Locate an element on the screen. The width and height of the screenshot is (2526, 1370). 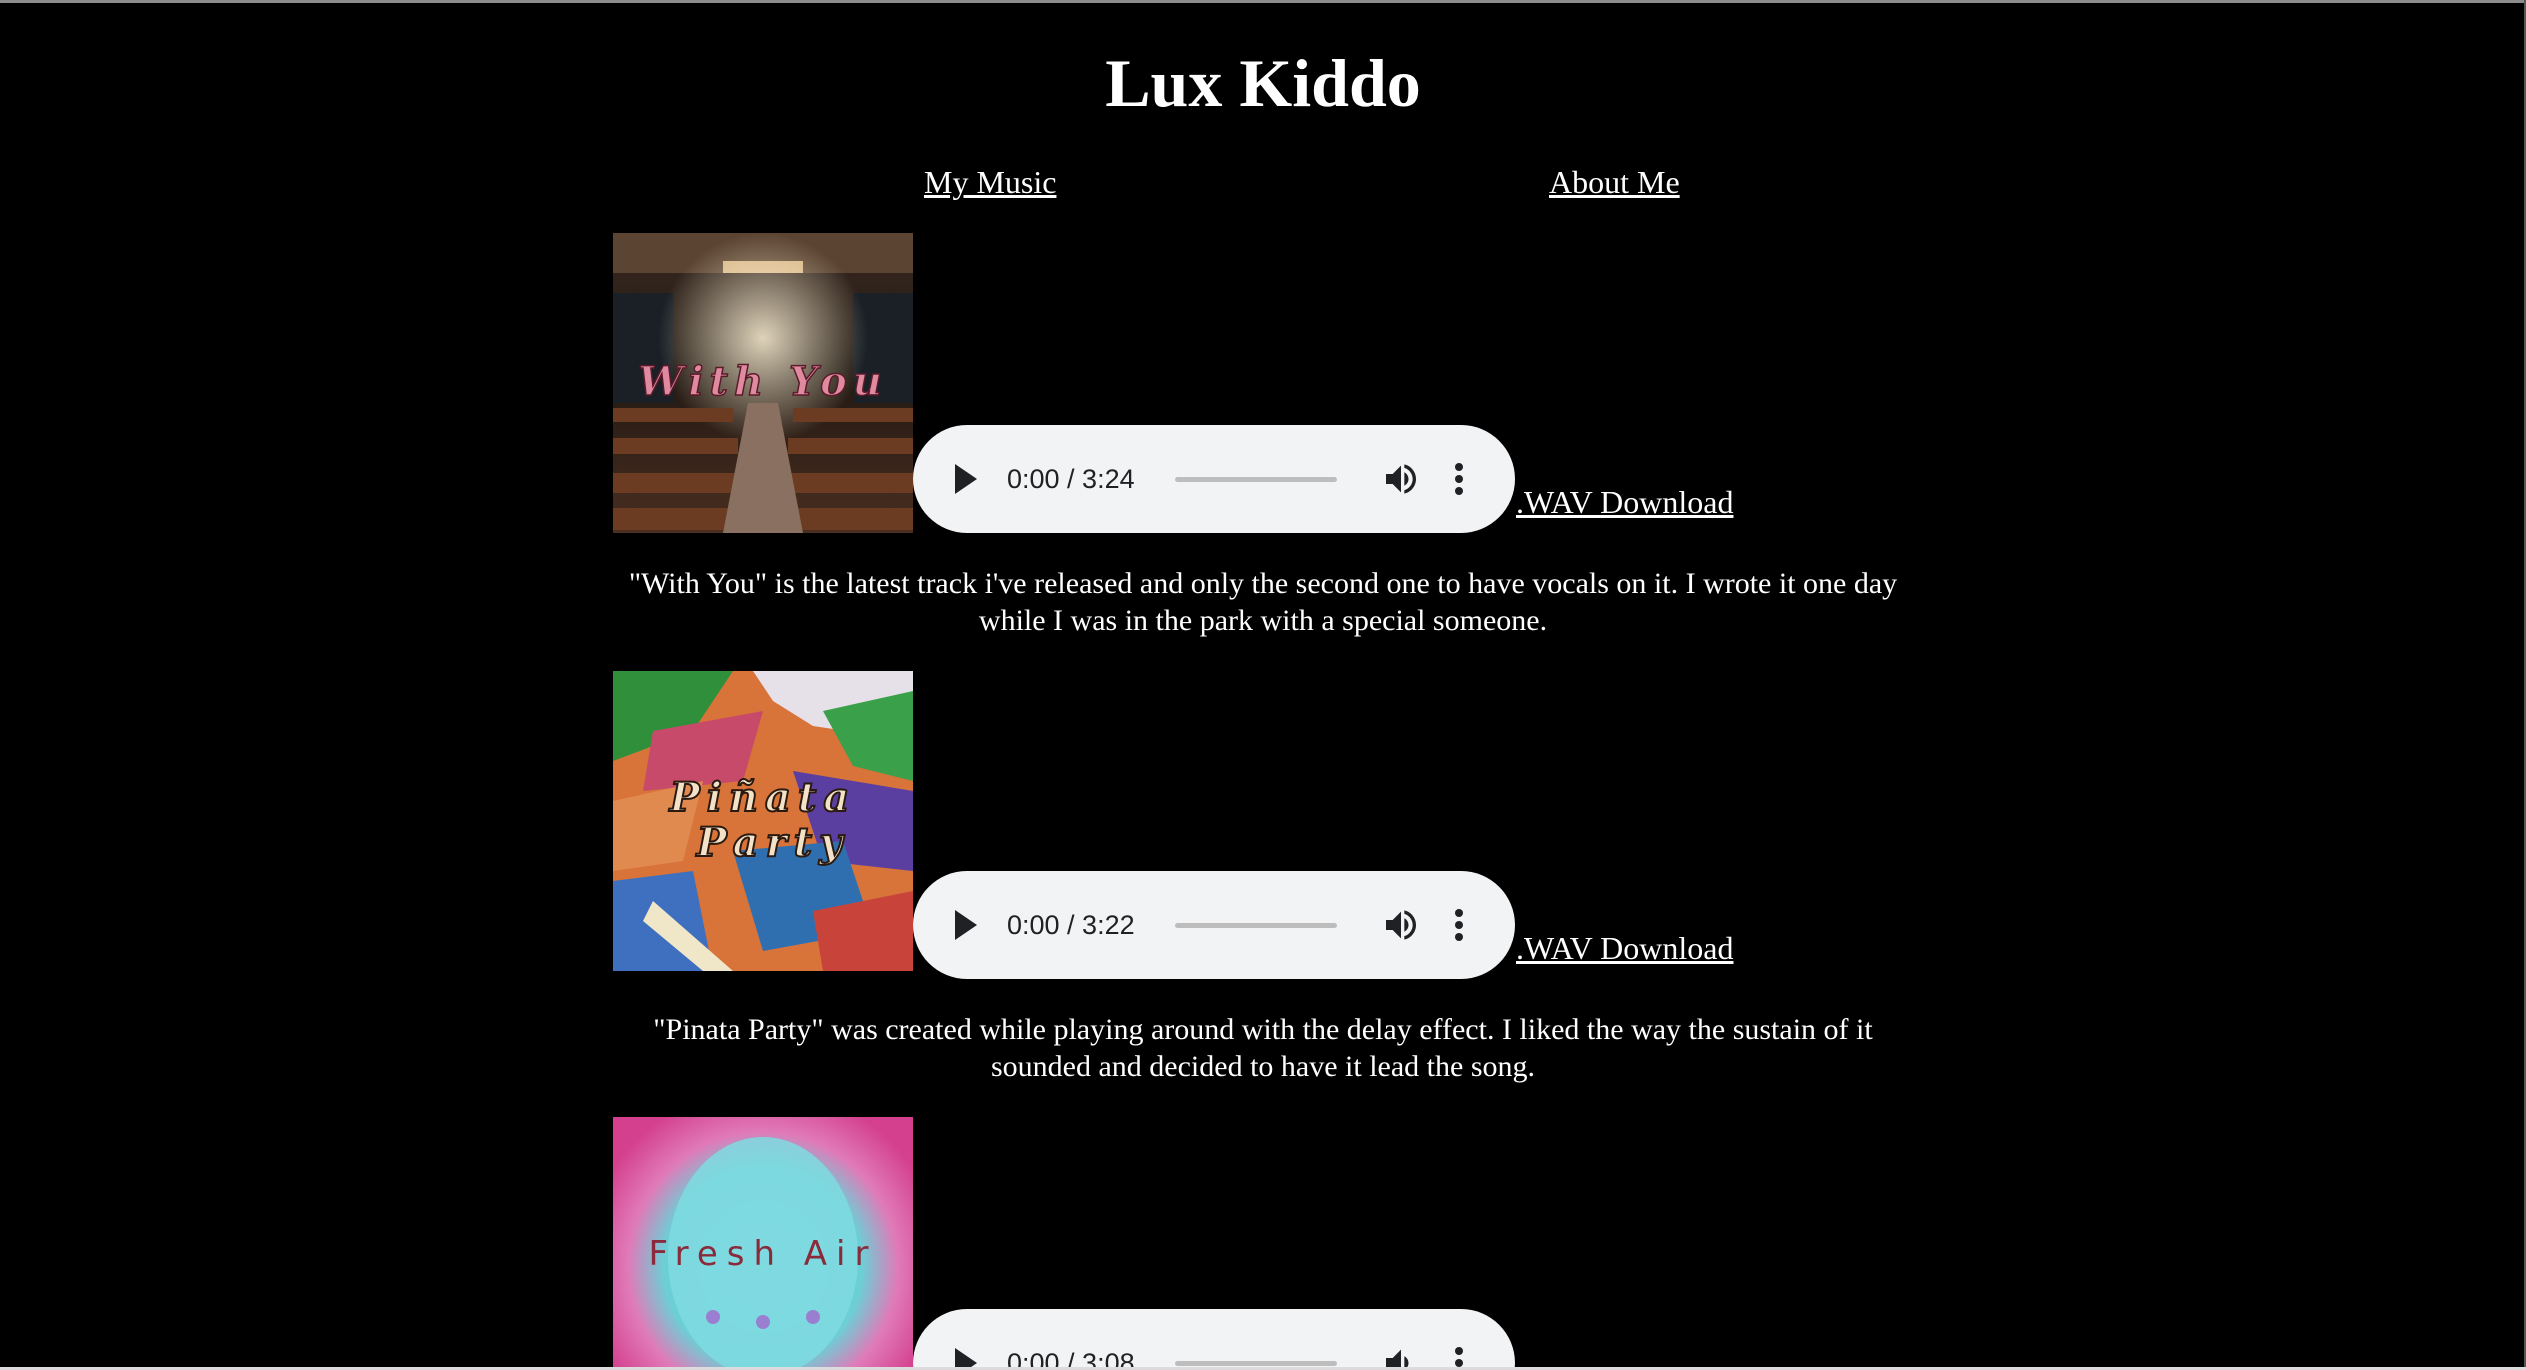
album-cover-with-you: With You is located at coordinates (763, 383).